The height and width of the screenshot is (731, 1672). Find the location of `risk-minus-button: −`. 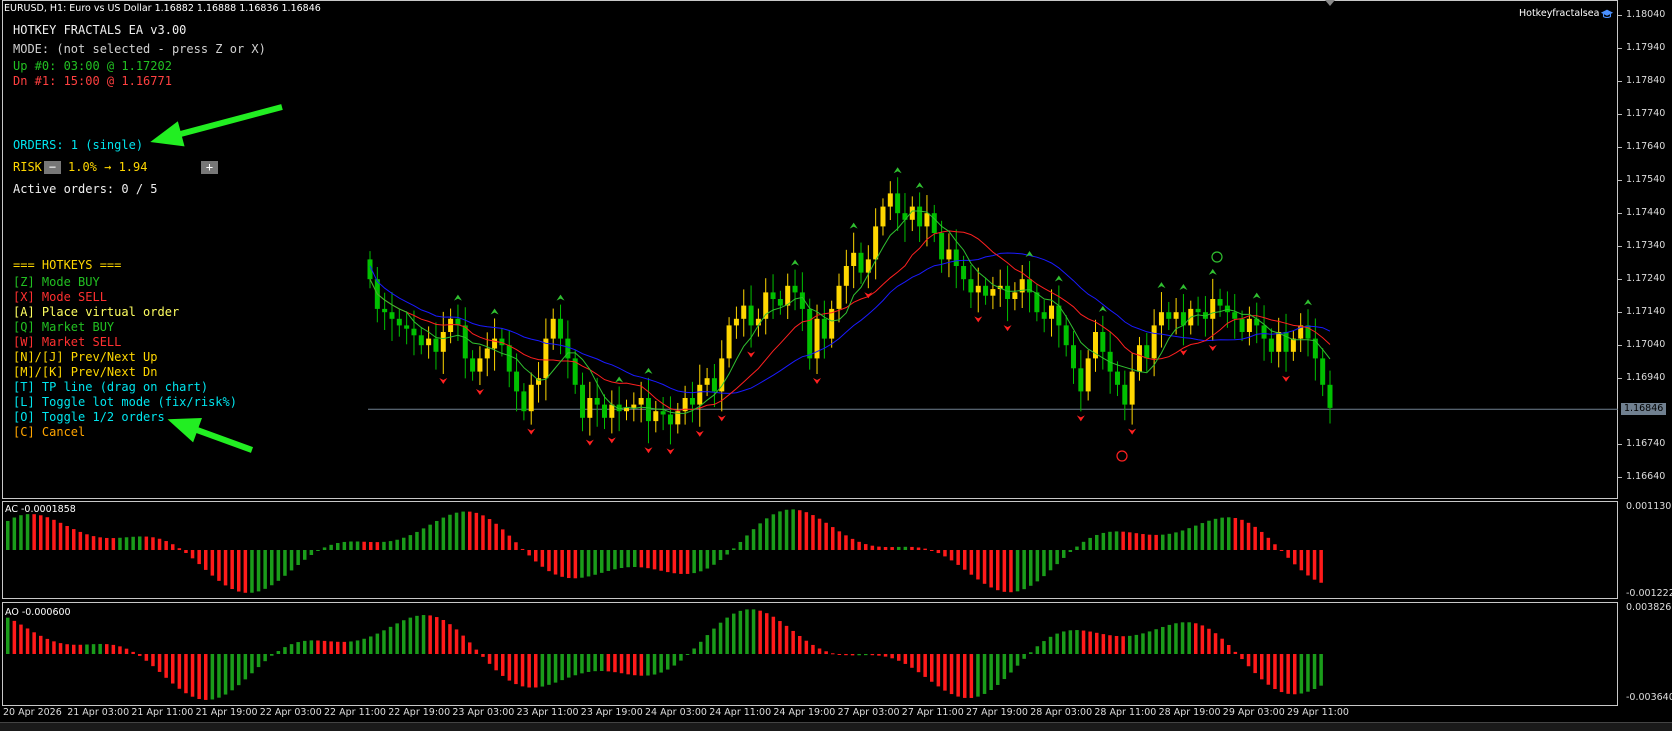

risk-minus-button: − is located at coordinates (52, 167).